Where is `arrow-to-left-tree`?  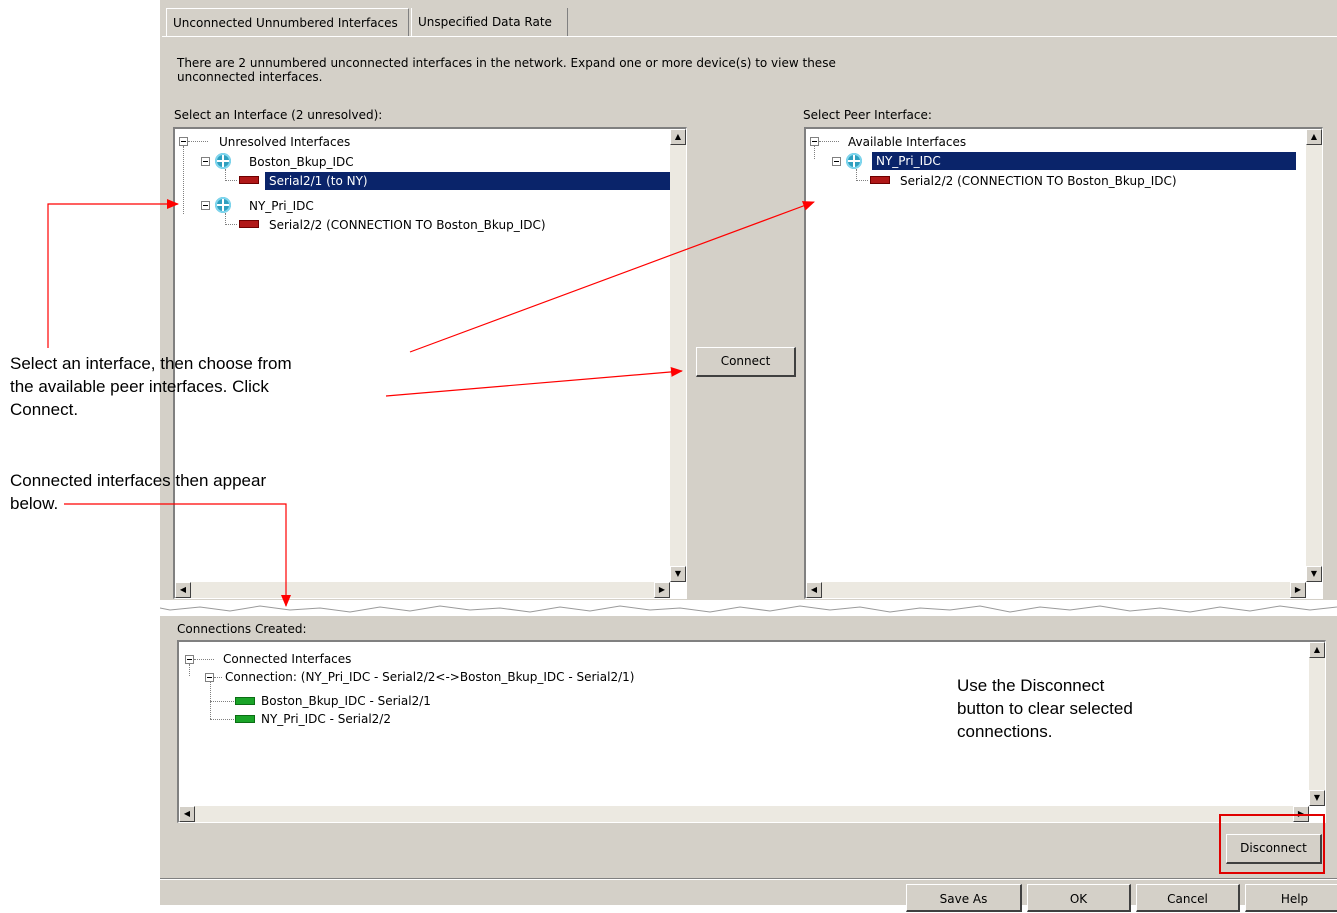
arrow-to-left-tree is located at coordinates (113, 273).